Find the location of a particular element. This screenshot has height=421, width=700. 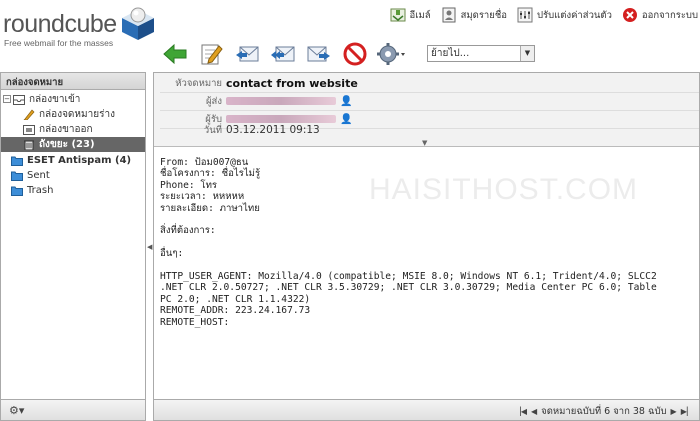

logout-link: ออกจากระบบ is located at coordinates (660, 15).